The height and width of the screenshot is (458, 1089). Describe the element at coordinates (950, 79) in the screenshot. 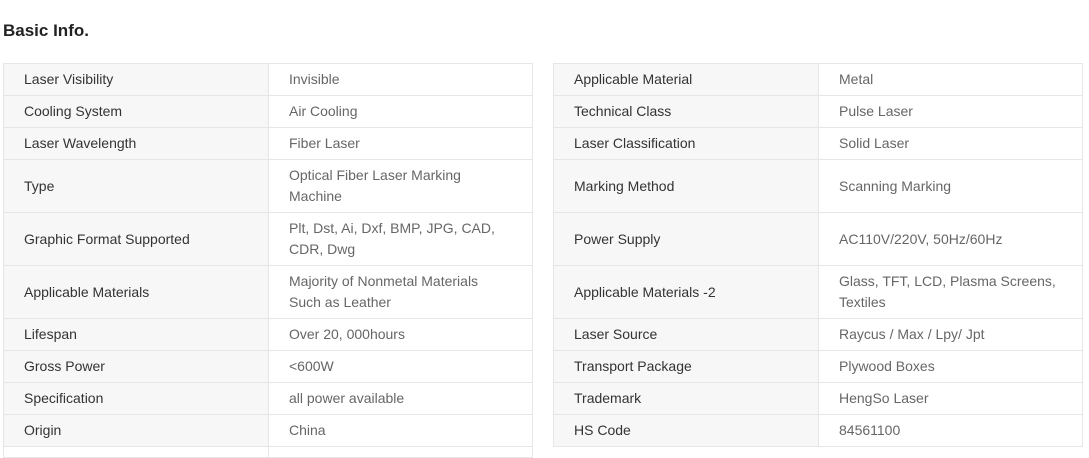

I see `spec-value: Metal` at that location.